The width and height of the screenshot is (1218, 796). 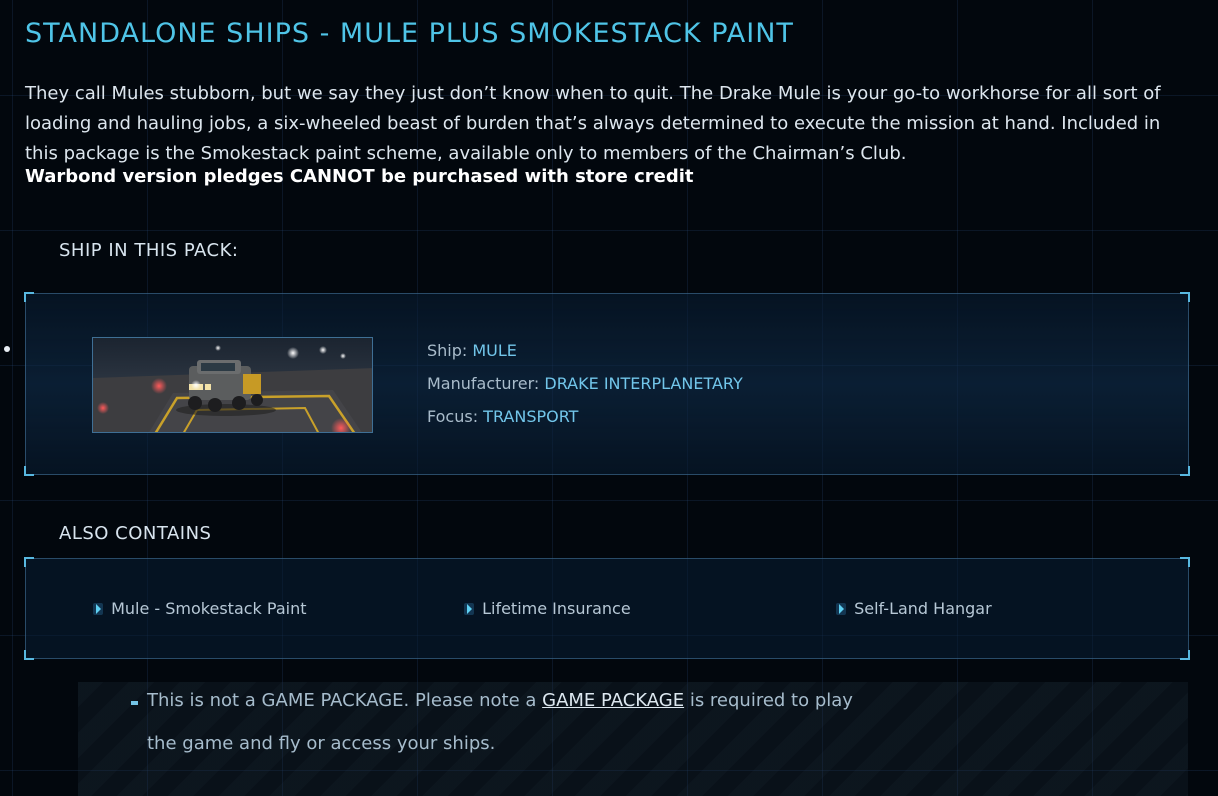 I want to click on game-package-link: GAME PACKAGE, so click(x=613, y=700).